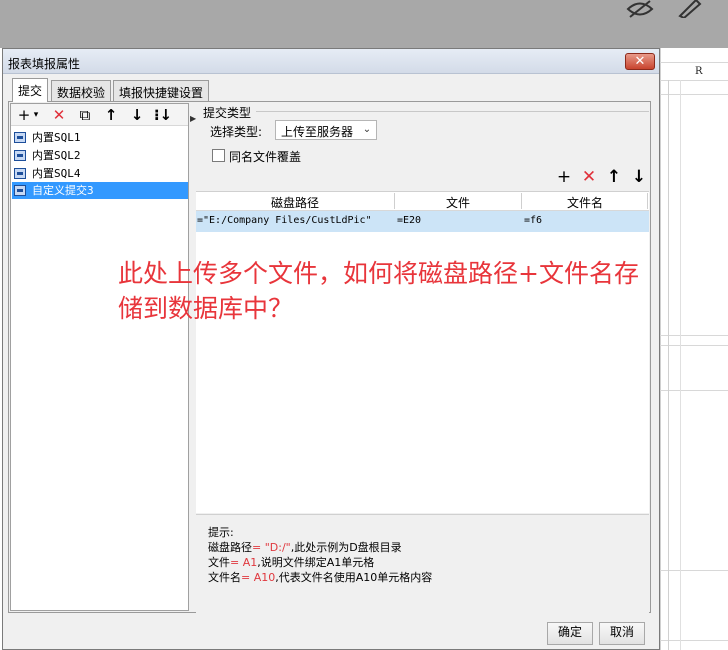 Image resolution: width=728 pixels, height=650 pixels. I want to click on tip-file-name: 文件名= A10,代表文件名使用A10单元格内容, so click(320, 577).